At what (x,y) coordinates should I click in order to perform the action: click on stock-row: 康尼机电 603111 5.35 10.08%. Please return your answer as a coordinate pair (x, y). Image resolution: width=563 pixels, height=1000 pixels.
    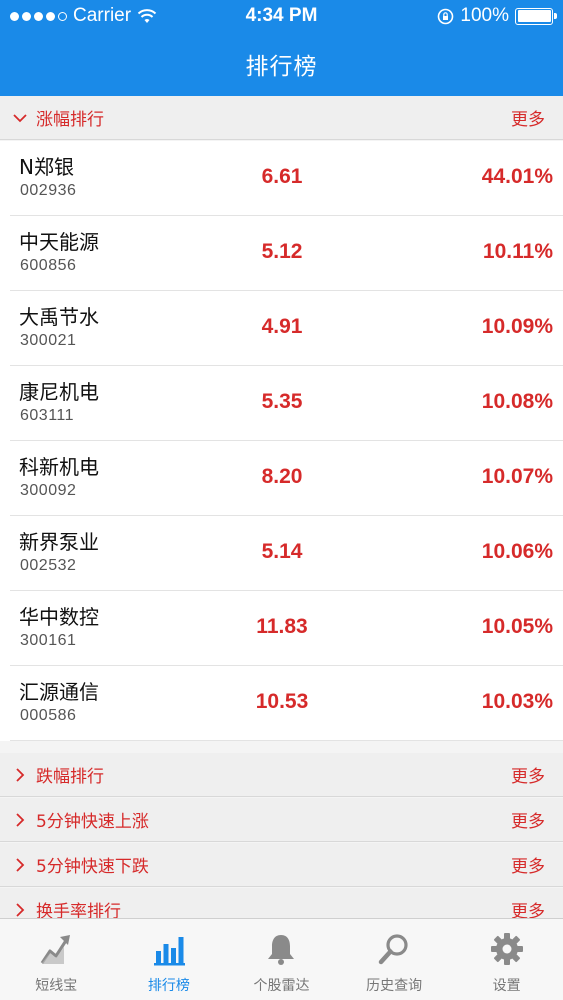
    Looking at the image, I should click on (286, 403).